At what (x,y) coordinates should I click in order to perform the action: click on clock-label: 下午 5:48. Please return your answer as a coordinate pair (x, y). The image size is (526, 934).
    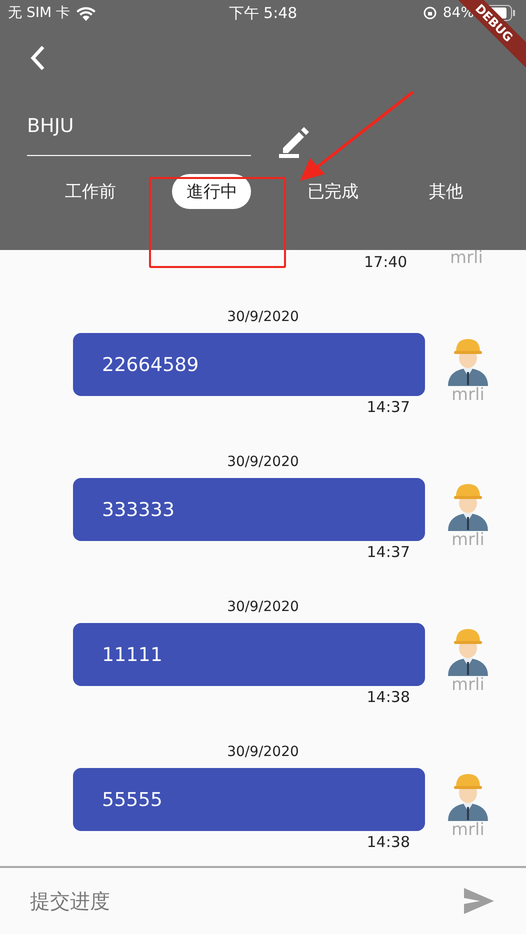
    Looking at the image, I should click on (263, 13).